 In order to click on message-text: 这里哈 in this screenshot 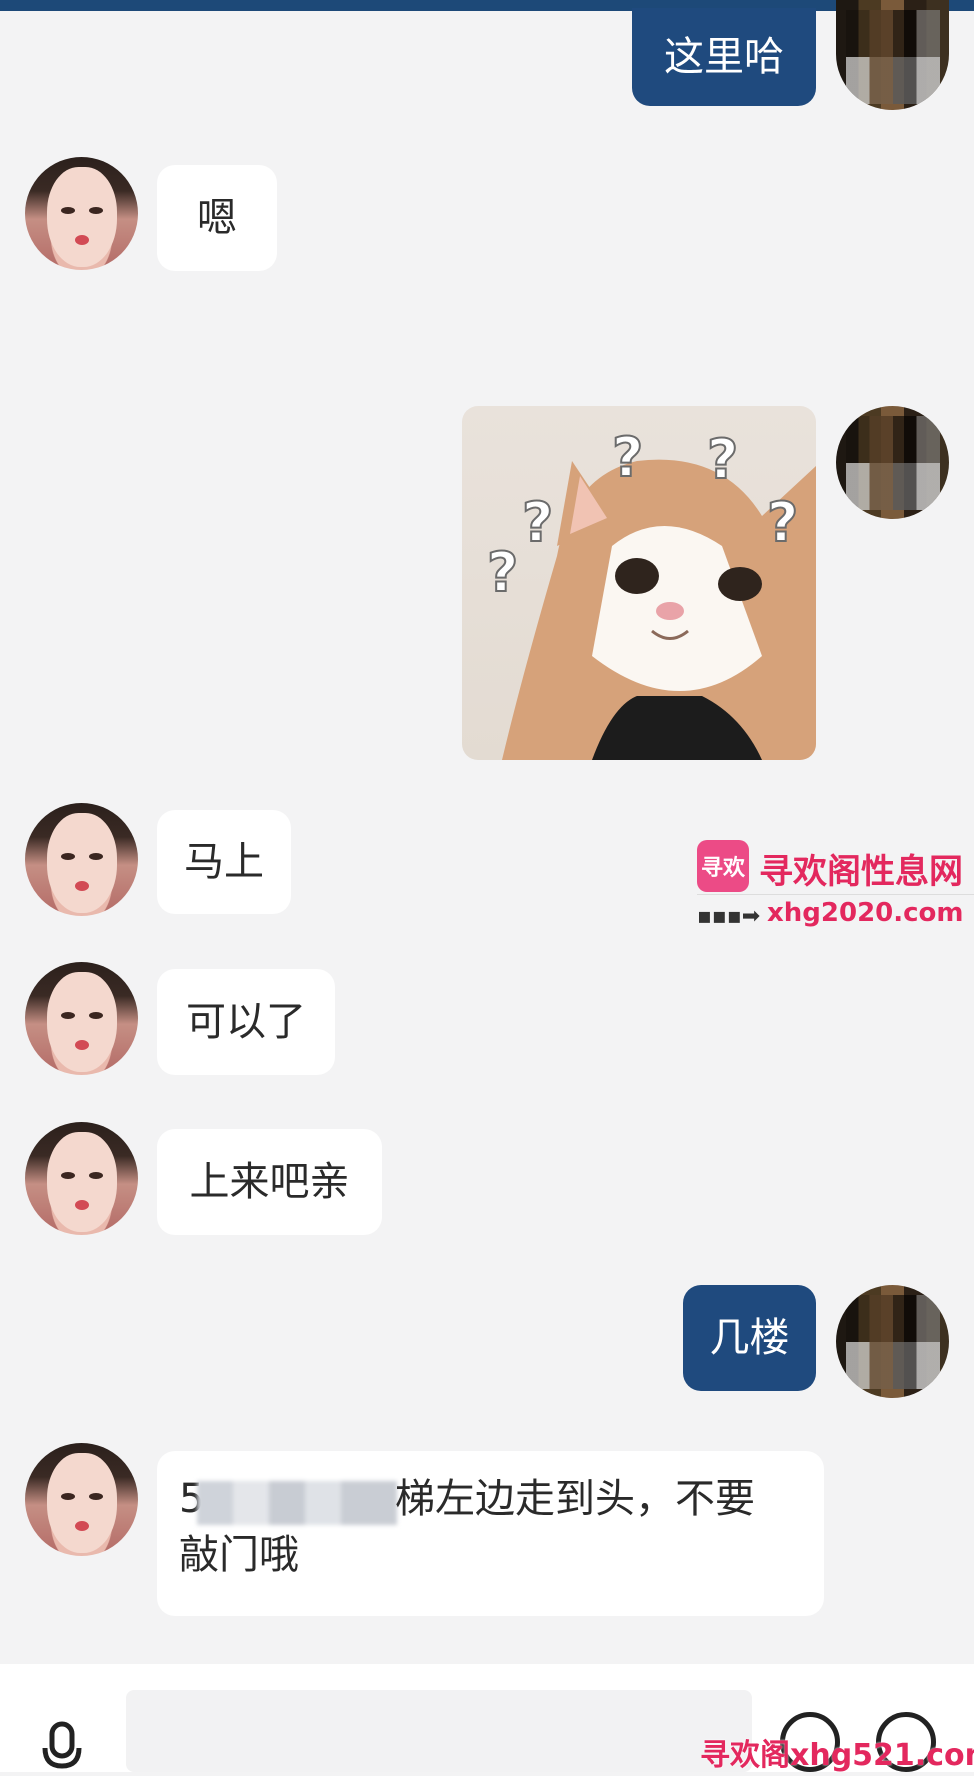, I will do `click(724, 57)`.